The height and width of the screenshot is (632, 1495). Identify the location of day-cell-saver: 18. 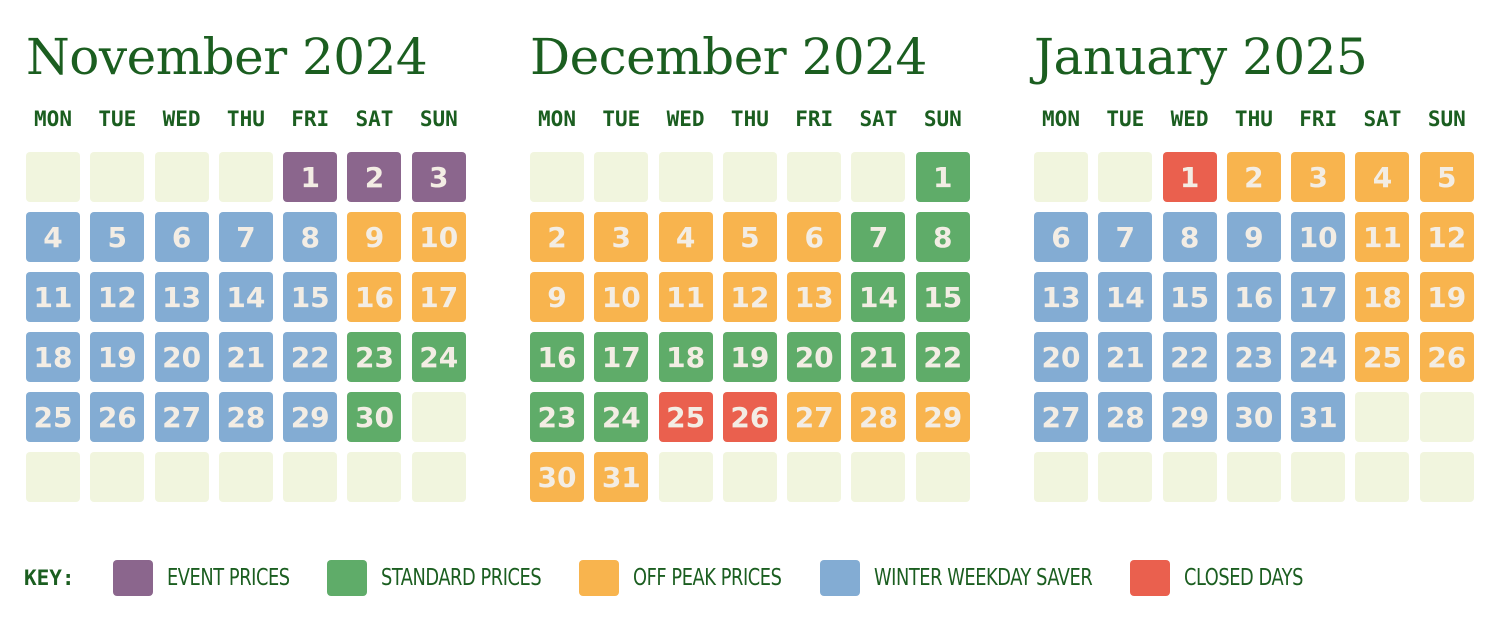
(53, 357).